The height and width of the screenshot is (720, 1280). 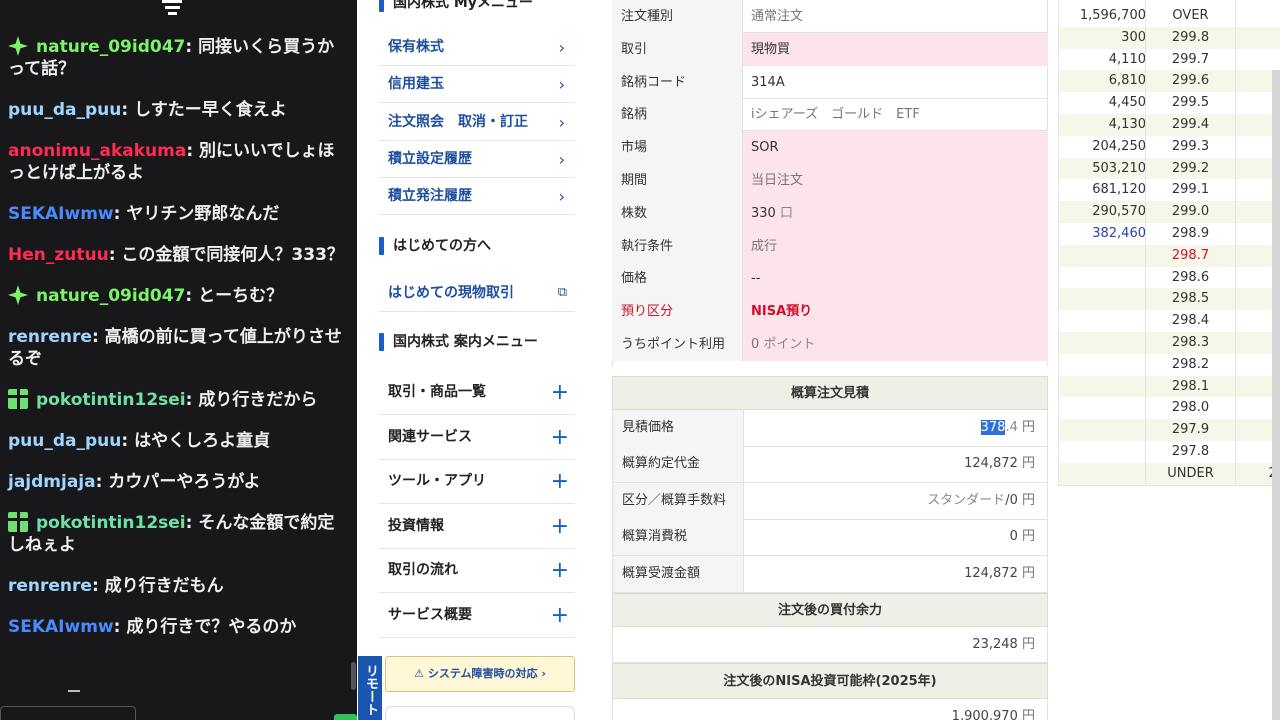 I want to click on menu-bottom-box, so click(x=480, y=713).